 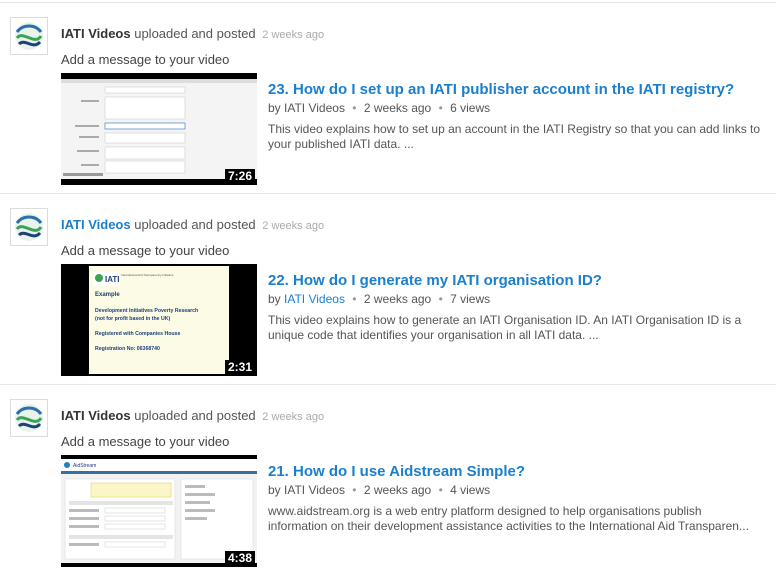 What do you see at coordinates (84, 466) in the screenshot?
I see `aidstream-brand: AidStream` at bounding box center [84, 466].